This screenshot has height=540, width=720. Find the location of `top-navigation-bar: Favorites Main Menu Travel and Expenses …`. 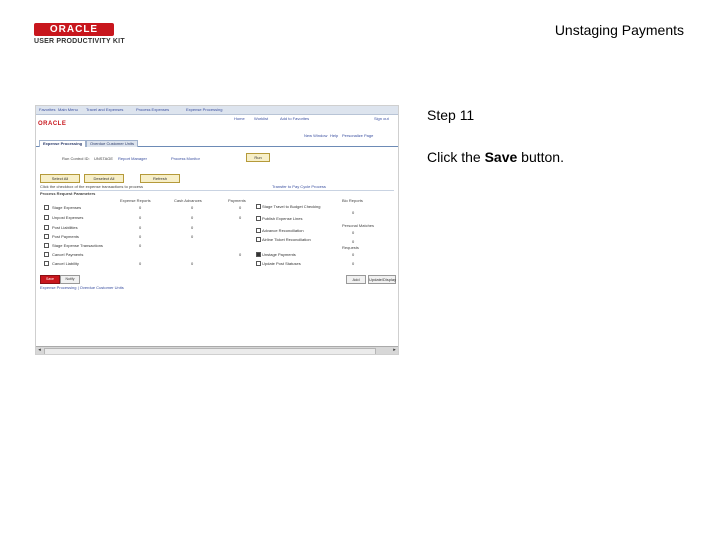

top-navigation-bar: Favorites Main Menu Travel and Expenses … is located at coordinates (217, 110).